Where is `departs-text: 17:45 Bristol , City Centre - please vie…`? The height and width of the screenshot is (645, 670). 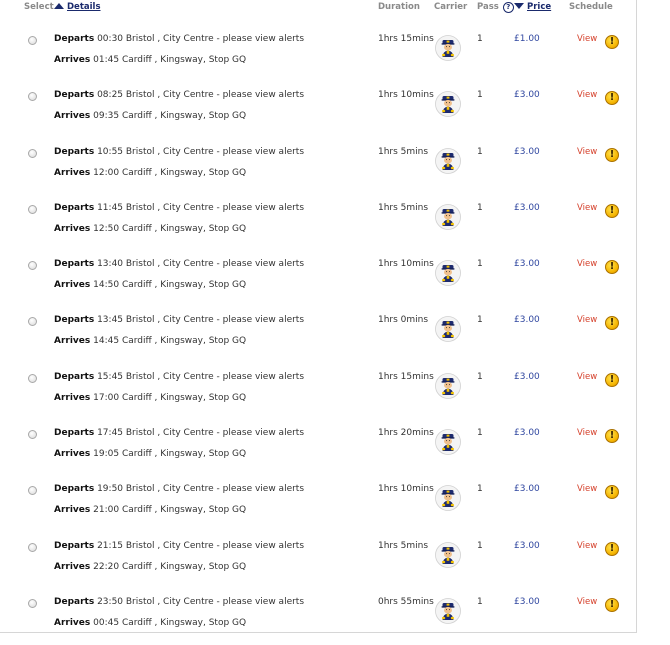
departs-text: 17:45 Bristol , City Centre - please vie… is located at coordinates (201, 433).